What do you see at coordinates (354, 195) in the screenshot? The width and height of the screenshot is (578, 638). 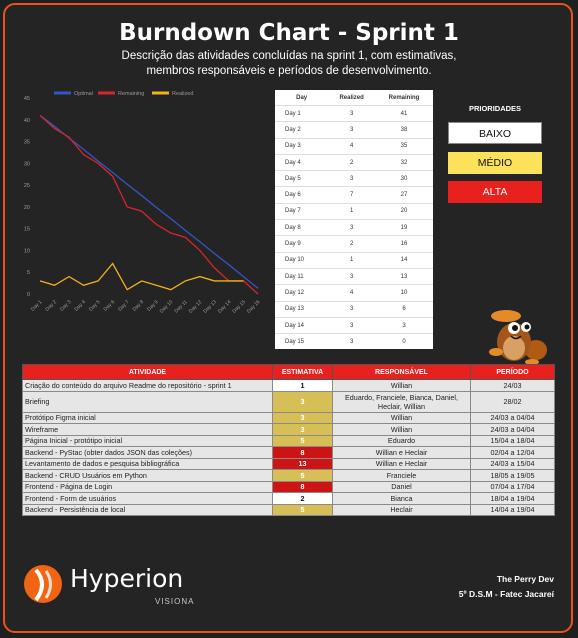 I see `realized-table-row: Day 6 7 27` at bounding box center [354, 195].